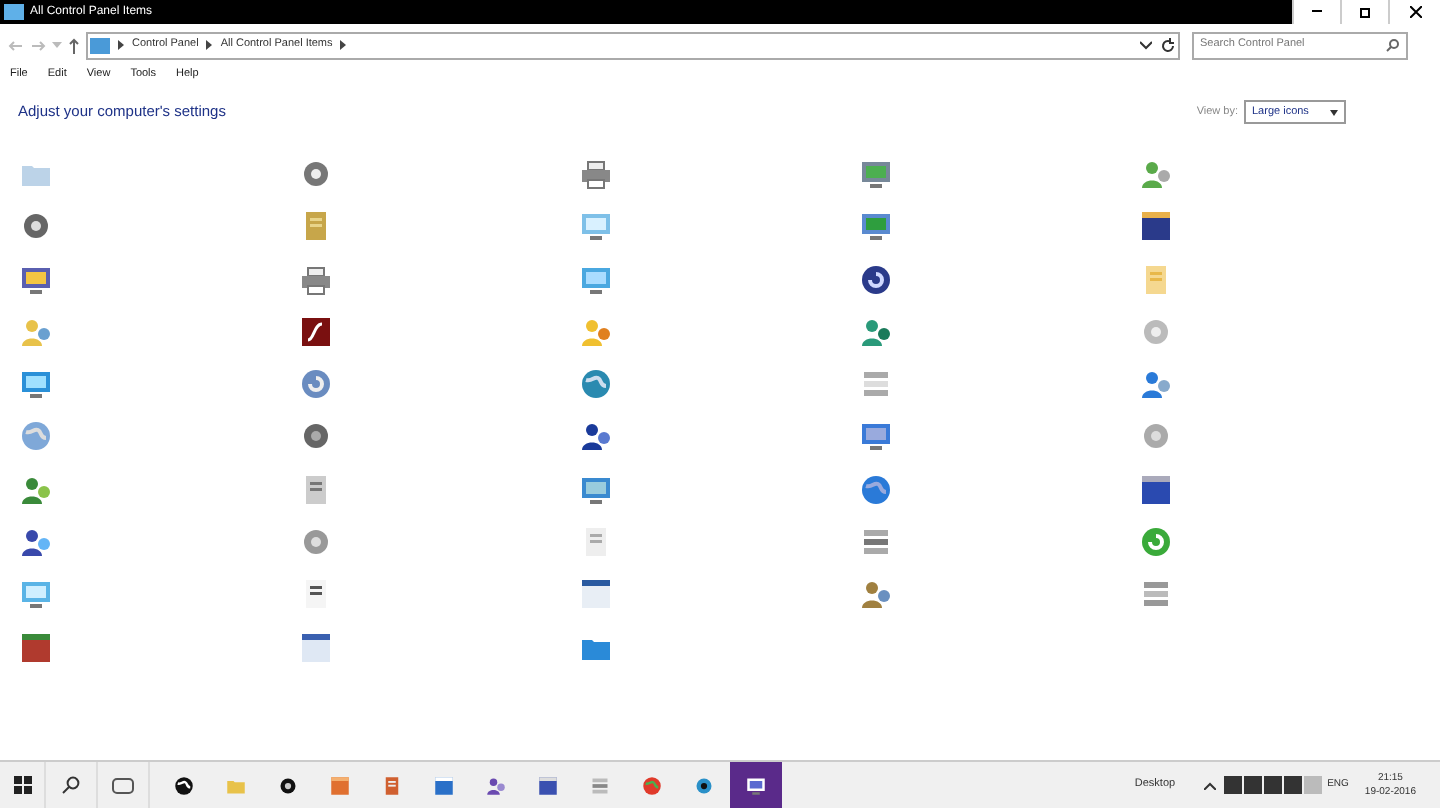 This screenshot has height=808, width=1440. I want to click on restore-icon, so click(1365, 12).